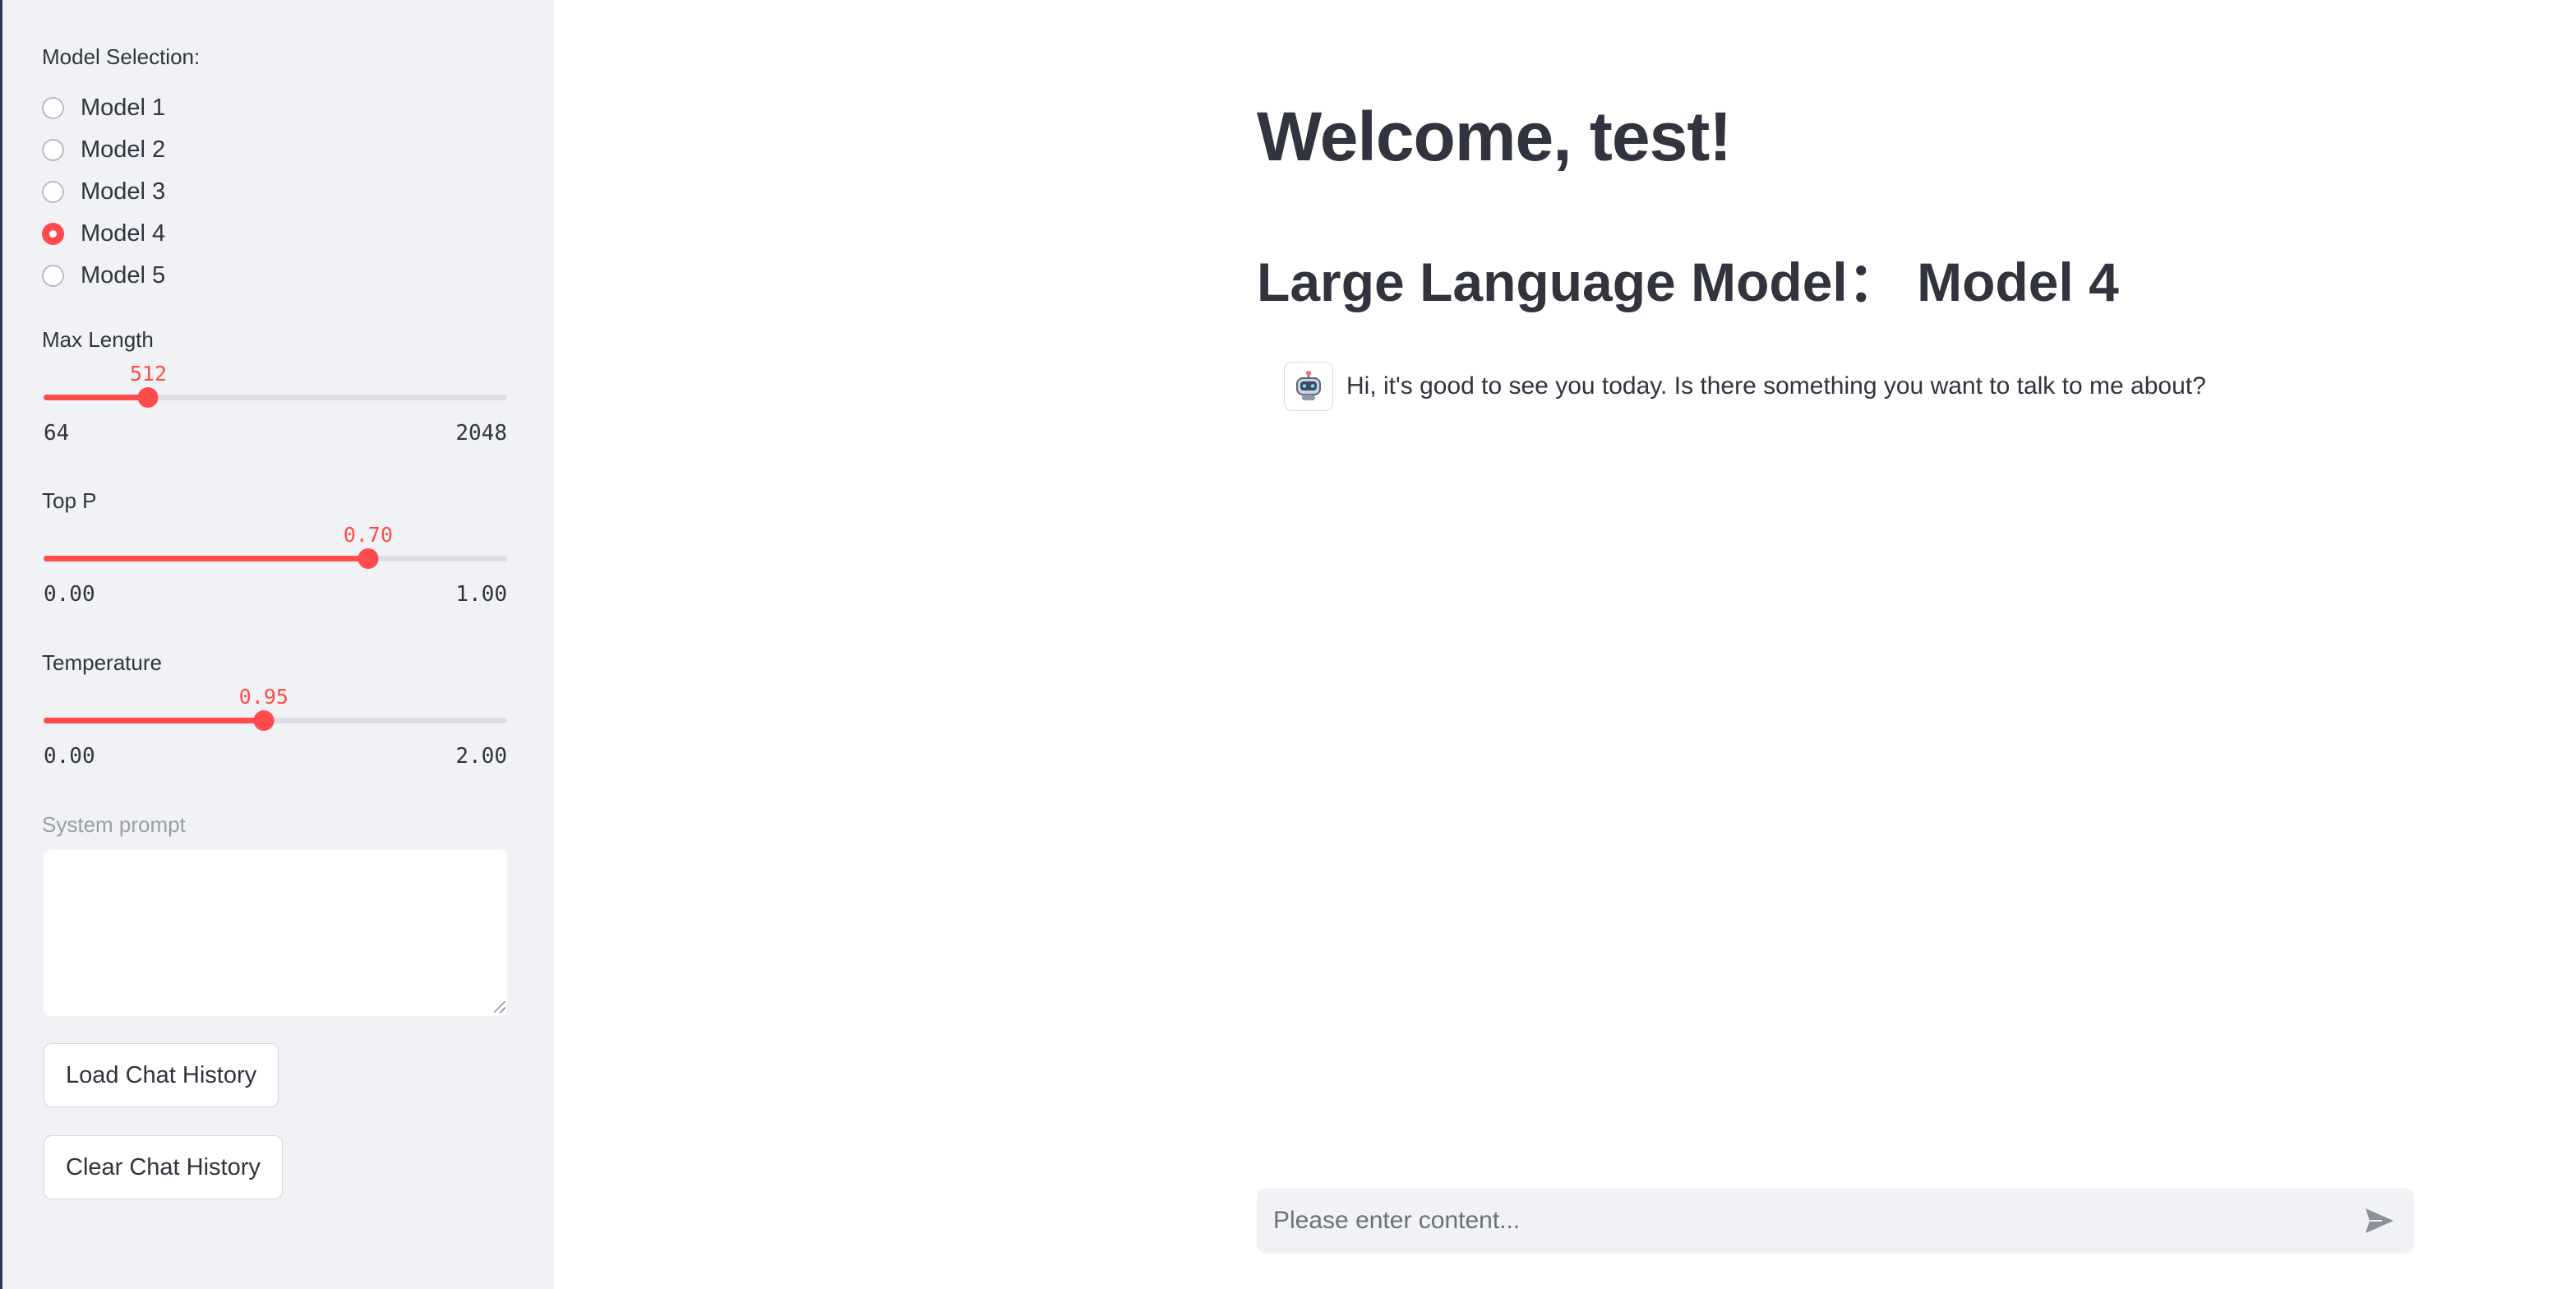 This screenshot has height=1289, width=2576. I want to click on radio-model-4: Model 4, so click(103, 234).